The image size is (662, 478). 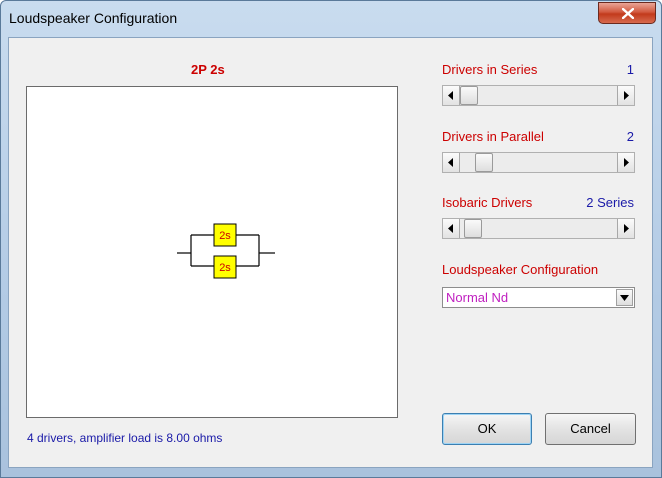 I want to click on parallel-scroll-right, so click(x=625, y=162).